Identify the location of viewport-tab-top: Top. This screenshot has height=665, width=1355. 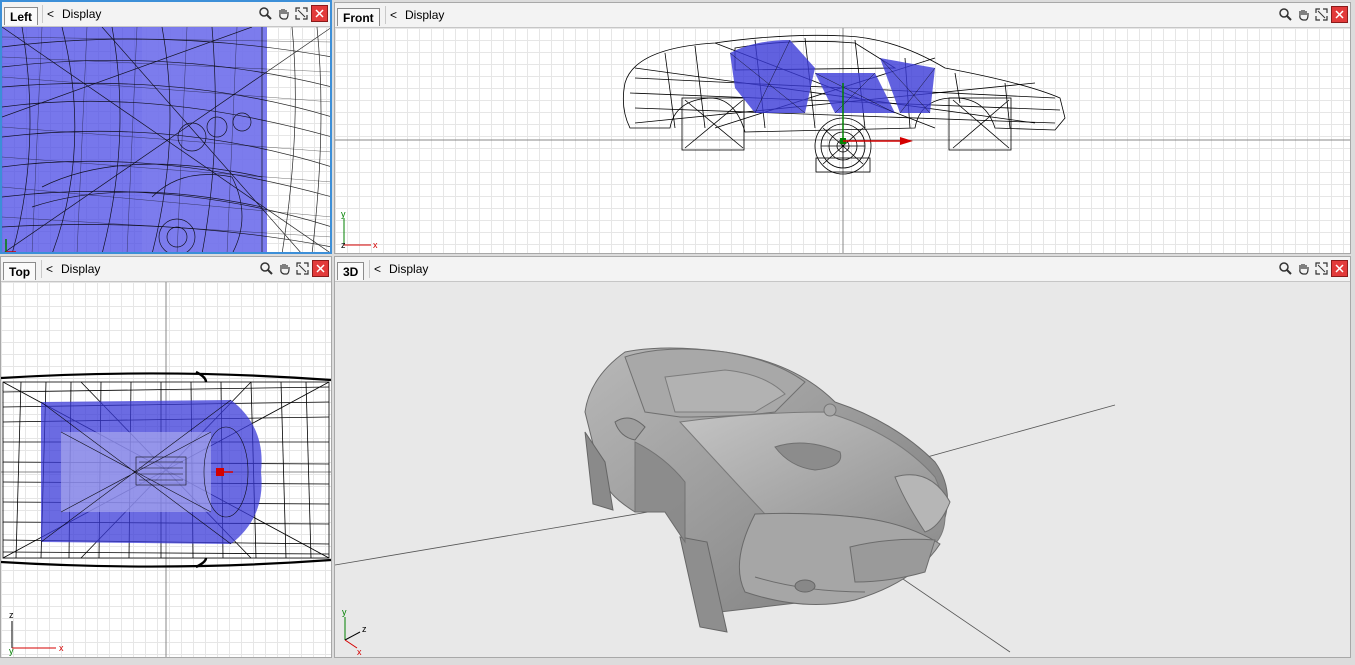
(20, 271).